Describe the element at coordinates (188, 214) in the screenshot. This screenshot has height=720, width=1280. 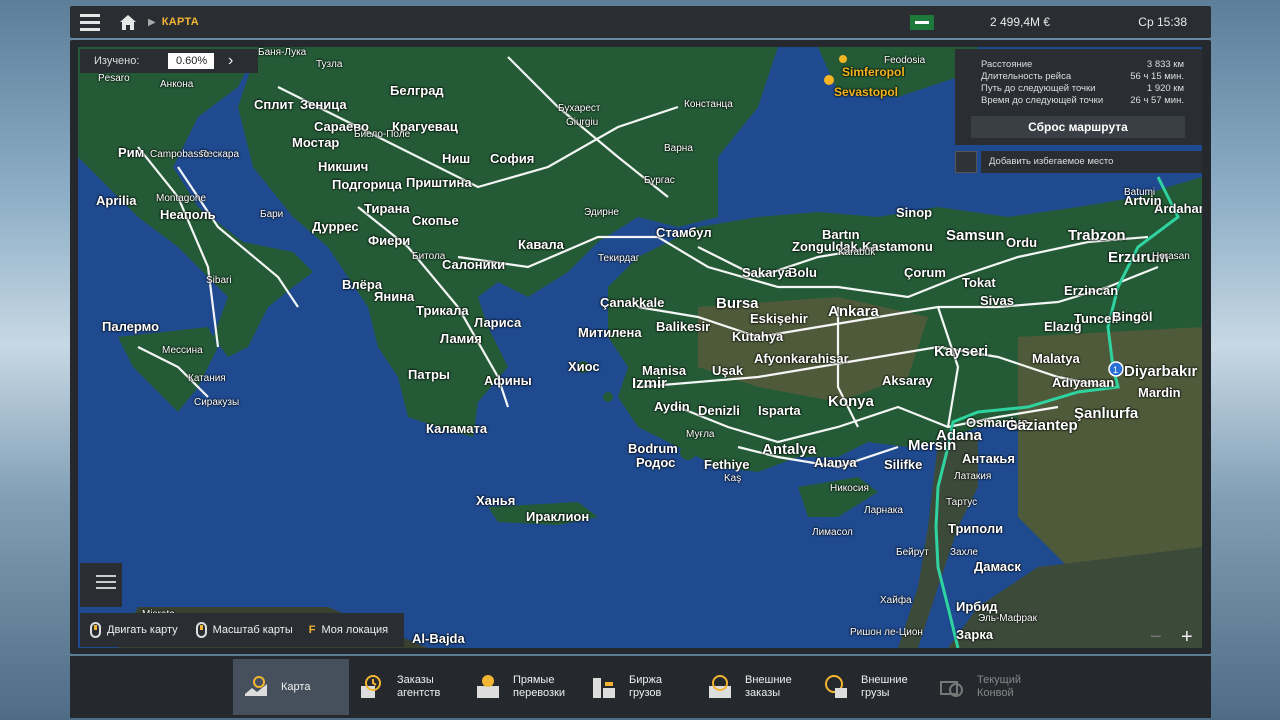
I see `city-label: Неаполь` at that location.